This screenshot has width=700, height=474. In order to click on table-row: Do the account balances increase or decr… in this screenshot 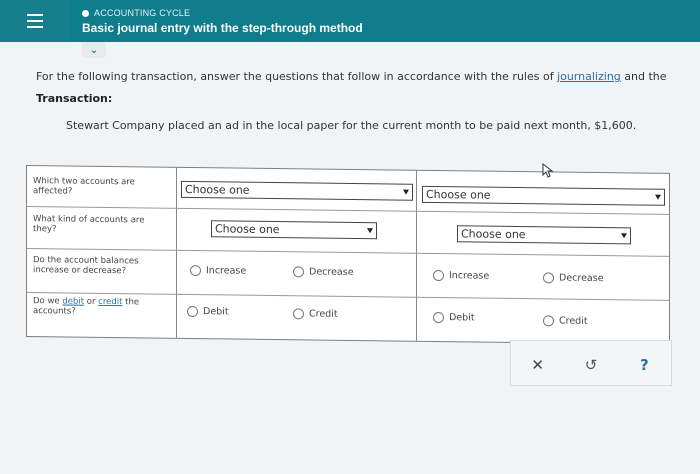, I will do `click(348, 275)`.